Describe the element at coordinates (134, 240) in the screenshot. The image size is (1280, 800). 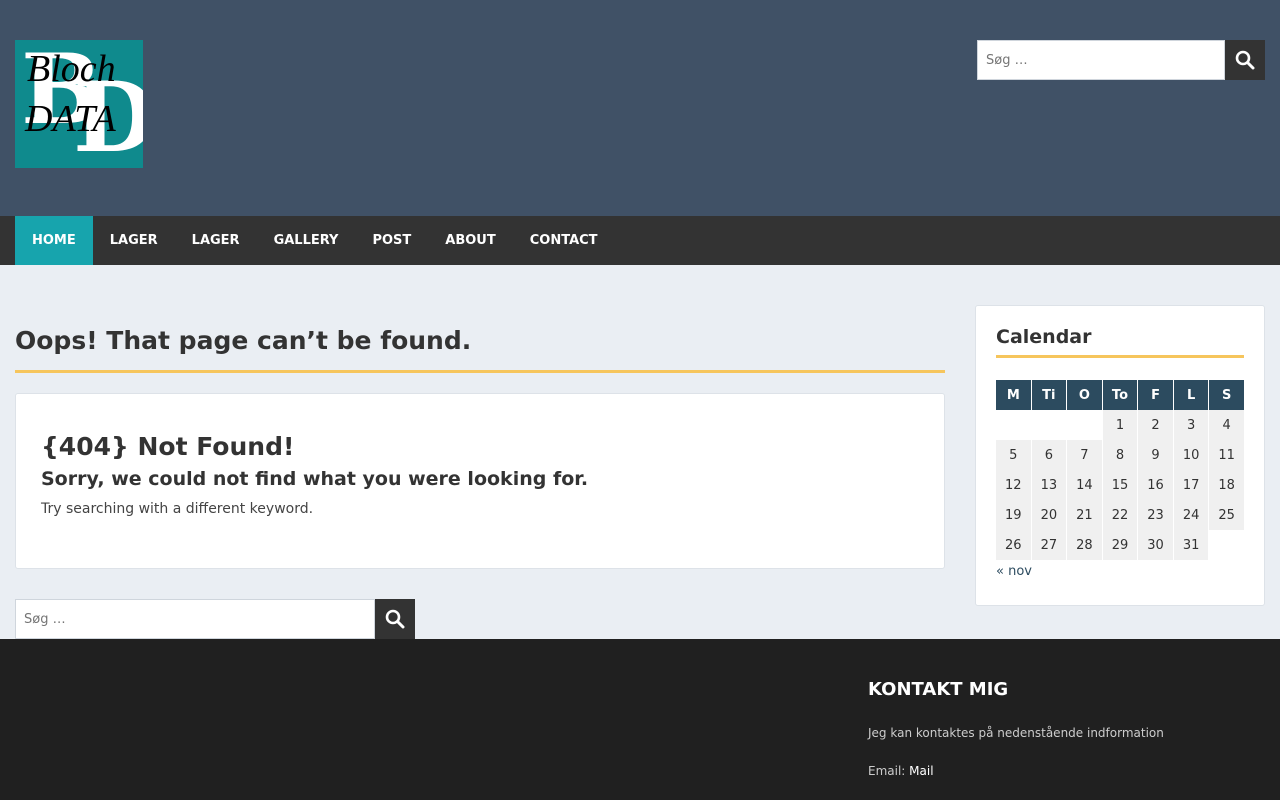
I see `nav-item-lager: Lager` at that location.